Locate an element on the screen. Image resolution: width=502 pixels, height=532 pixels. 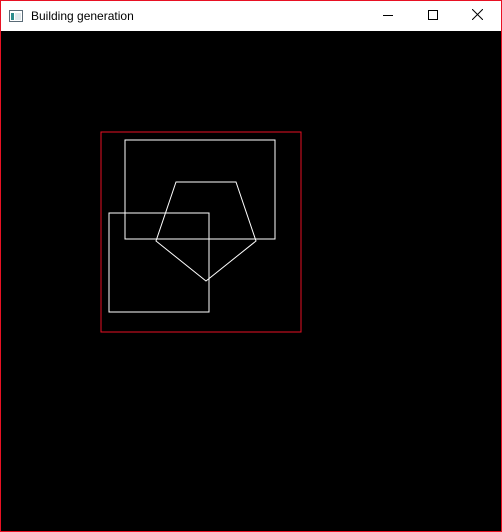
window-title: Building generation is located at coordinates (82, 16).